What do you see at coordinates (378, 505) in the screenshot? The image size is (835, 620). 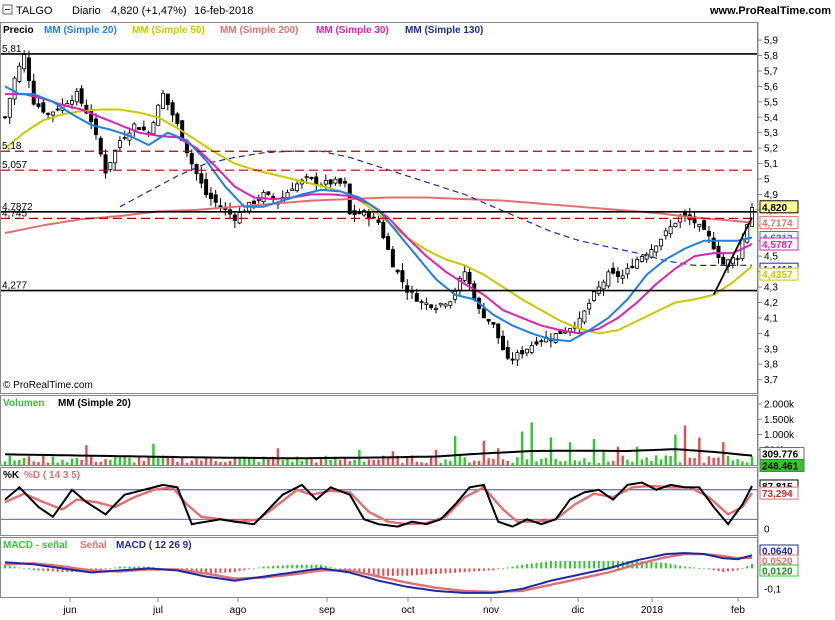 I see `stoch-d-line` at bounding box center [378, 505].